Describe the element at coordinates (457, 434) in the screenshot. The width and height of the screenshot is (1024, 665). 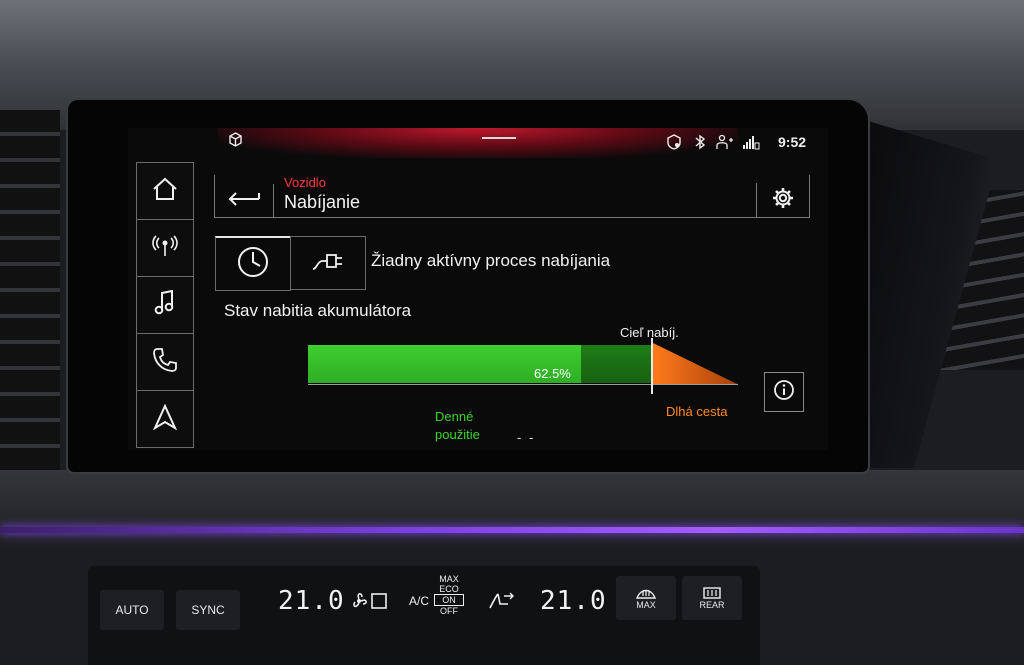
I see `daily-use-line2: použitie` at that location.